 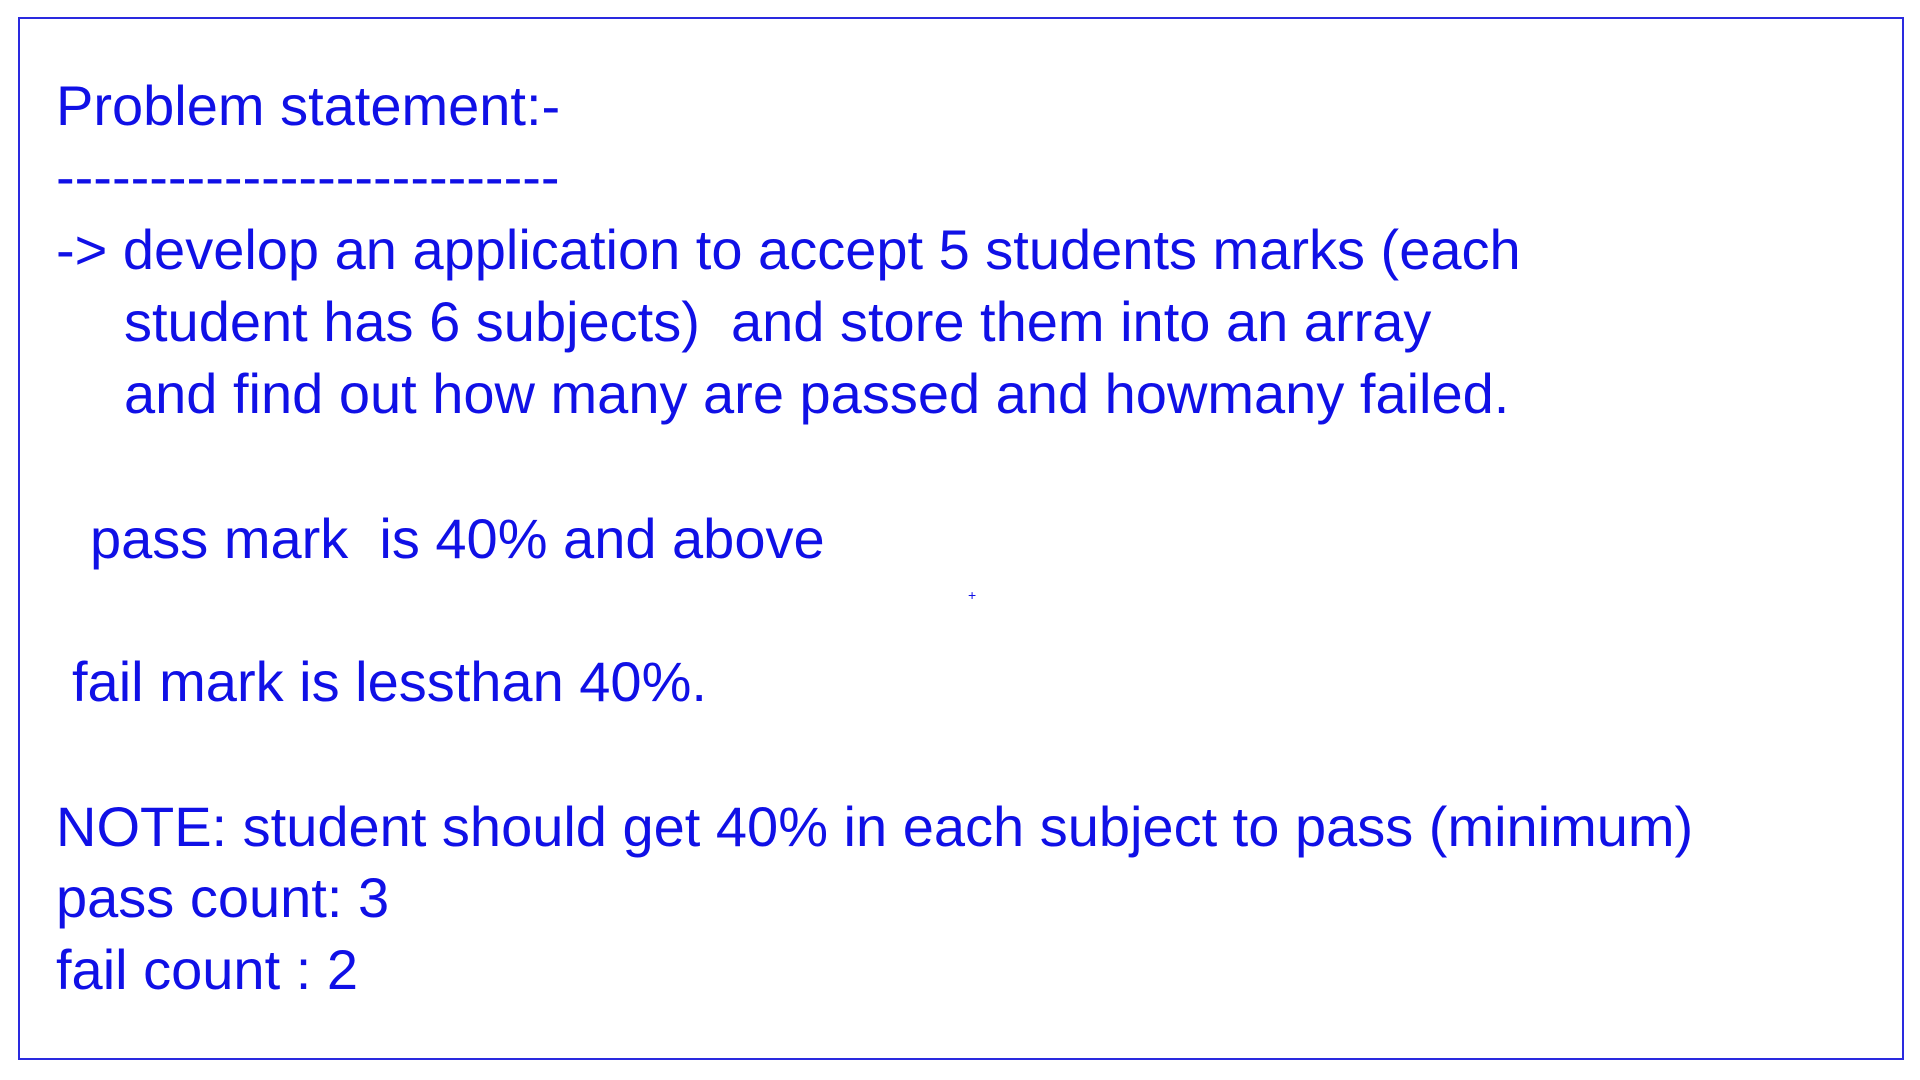 I want to click on fail-rule: fail mark is lessthan 40%., so click(x=389, y=681).